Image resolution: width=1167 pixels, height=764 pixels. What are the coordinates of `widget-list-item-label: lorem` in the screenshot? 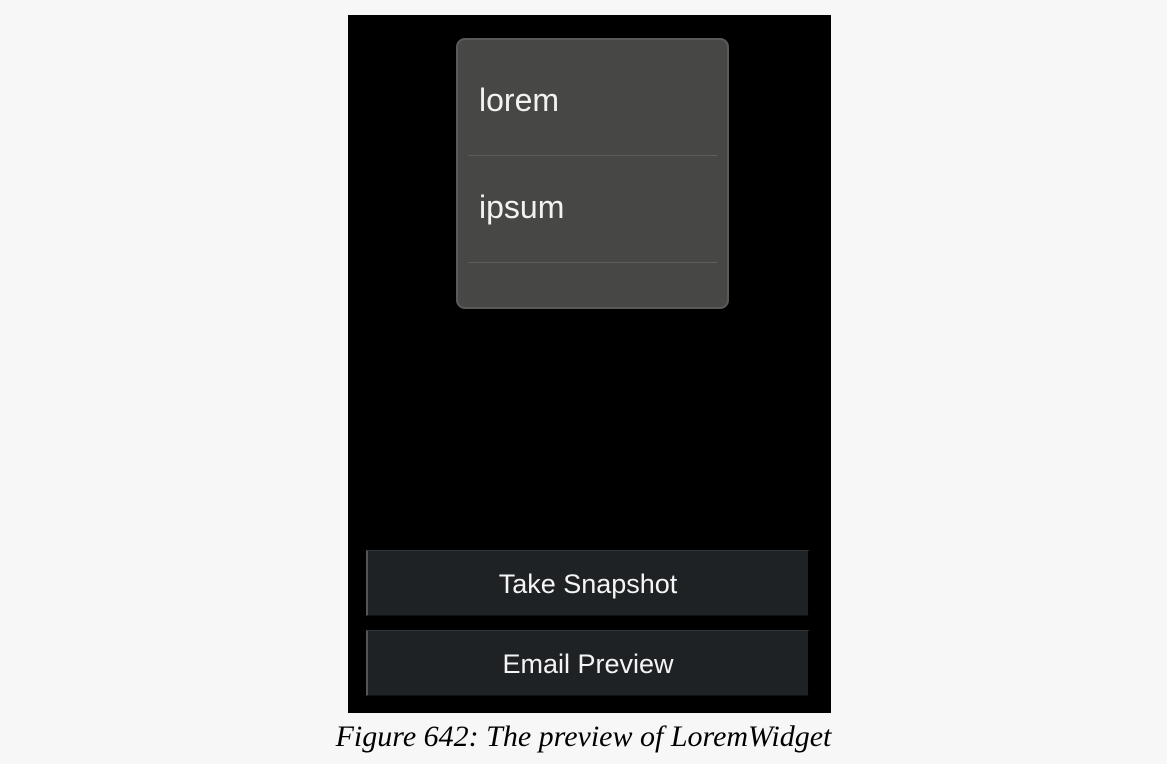 It's located at (519, 100).